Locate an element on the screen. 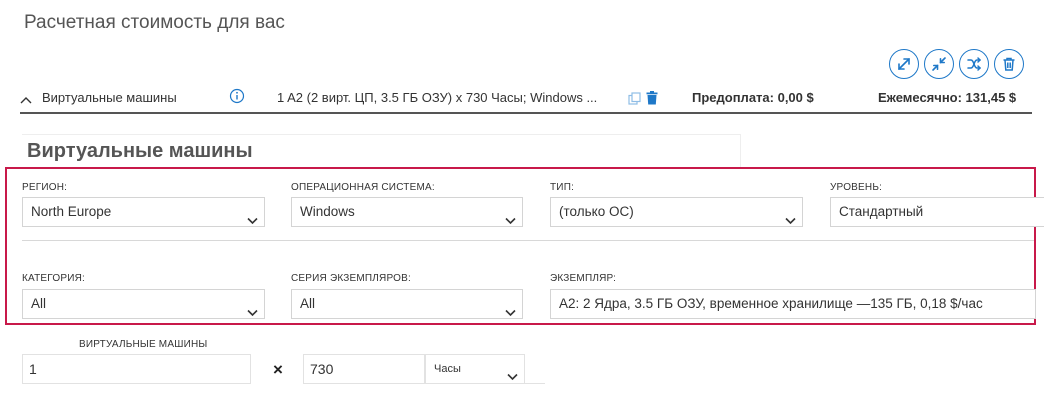 The image size is (1044, 403). type-value: (только ОС) is located at coordinates (596, 211).